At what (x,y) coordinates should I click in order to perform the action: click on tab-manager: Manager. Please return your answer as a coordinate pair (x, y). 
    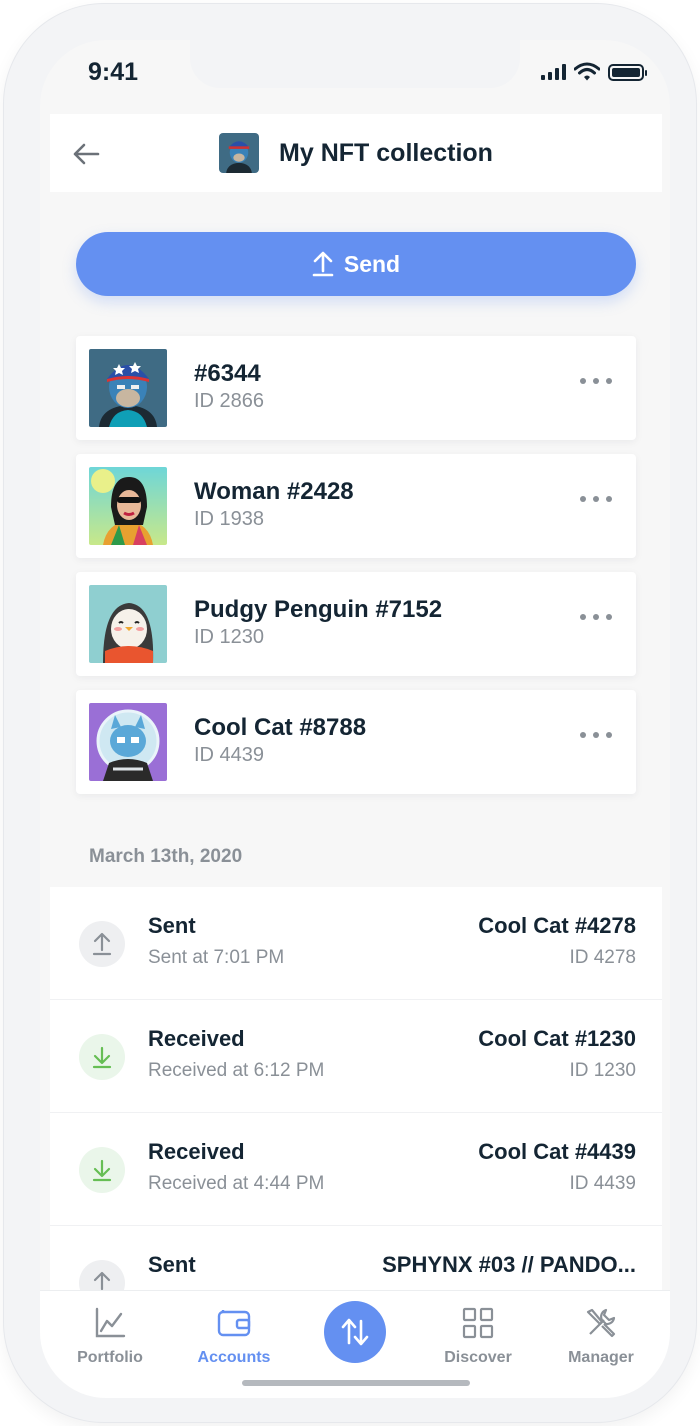
    Looking at the image, I should click on (601, 1336).